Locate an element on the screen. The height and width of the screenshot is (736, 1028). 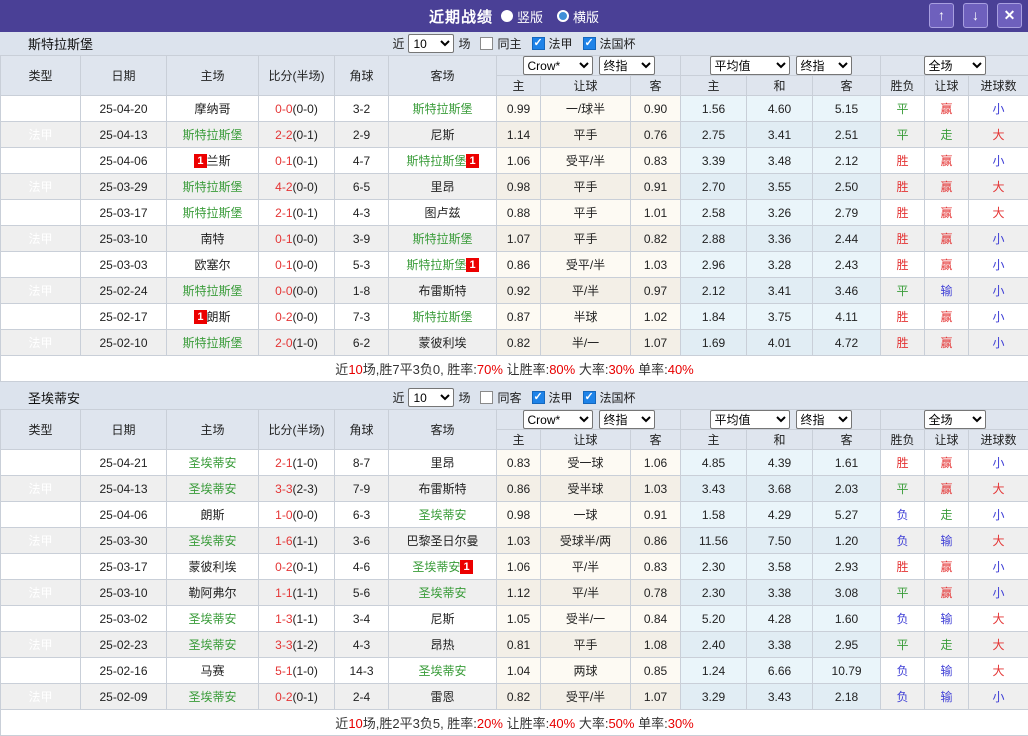
scroll-down-button: ↓ is located at coordinates (975, 15).